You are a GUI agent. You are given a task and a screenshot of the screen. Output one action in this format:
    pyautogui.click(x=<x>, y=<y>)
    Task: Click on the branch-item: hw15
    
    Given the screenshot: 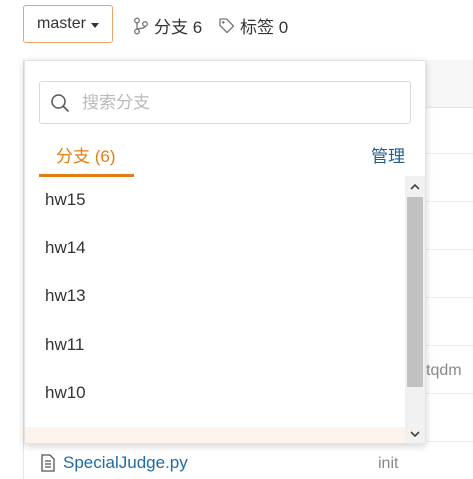 What is the action you would take?
    pyautogui.click(x=215, y=200)
    